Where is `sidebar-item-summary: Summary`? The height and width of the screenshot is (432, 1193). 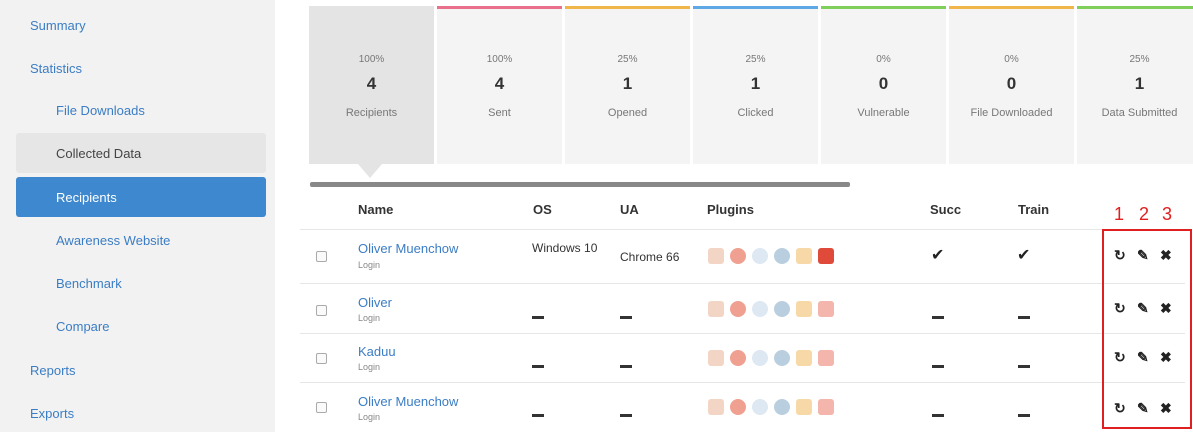 sidebar-item-summary: Summary is located at coordinates (141, 25).